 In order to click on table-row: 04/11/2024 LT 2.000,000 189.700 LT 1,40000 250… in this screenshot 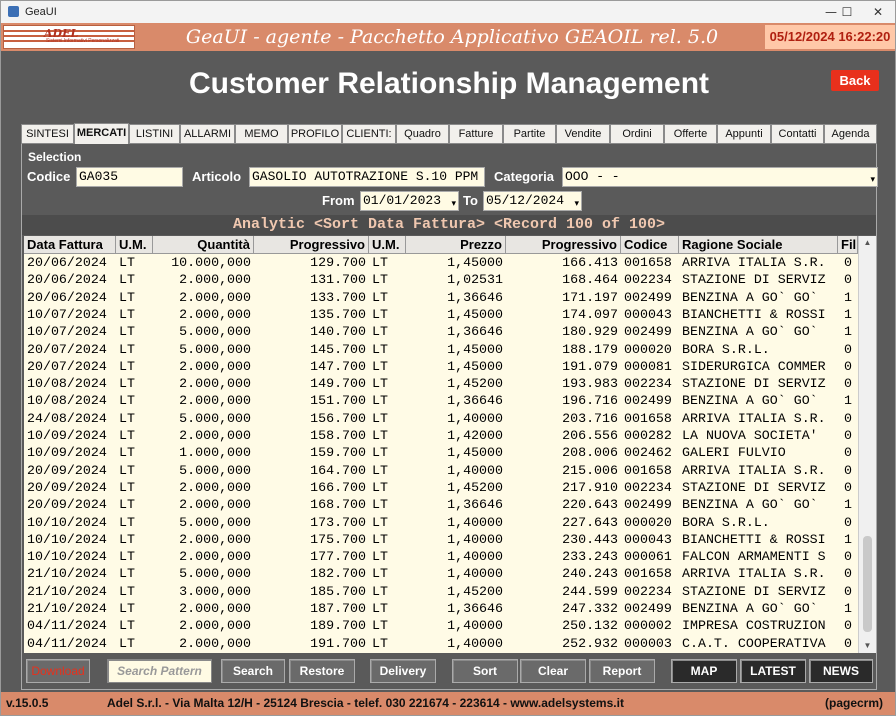, I will do `click(441, 625)`.